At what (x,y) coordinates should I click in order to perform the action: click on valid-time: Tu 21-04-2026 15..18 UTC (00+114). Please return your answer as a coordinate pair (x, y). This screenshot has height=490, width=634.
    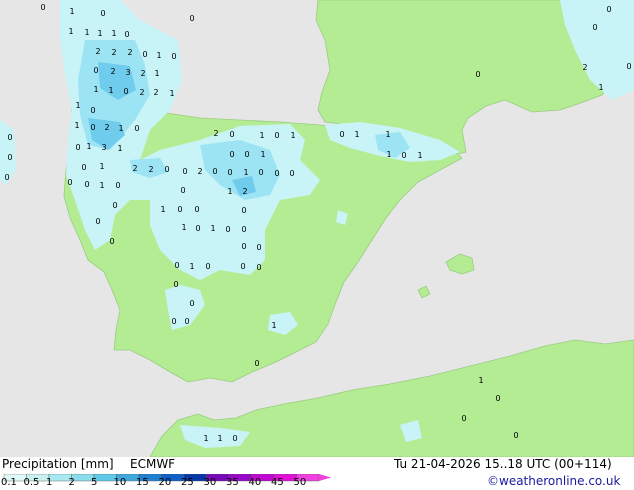
    Looking at the image, I should click on (503, 464).